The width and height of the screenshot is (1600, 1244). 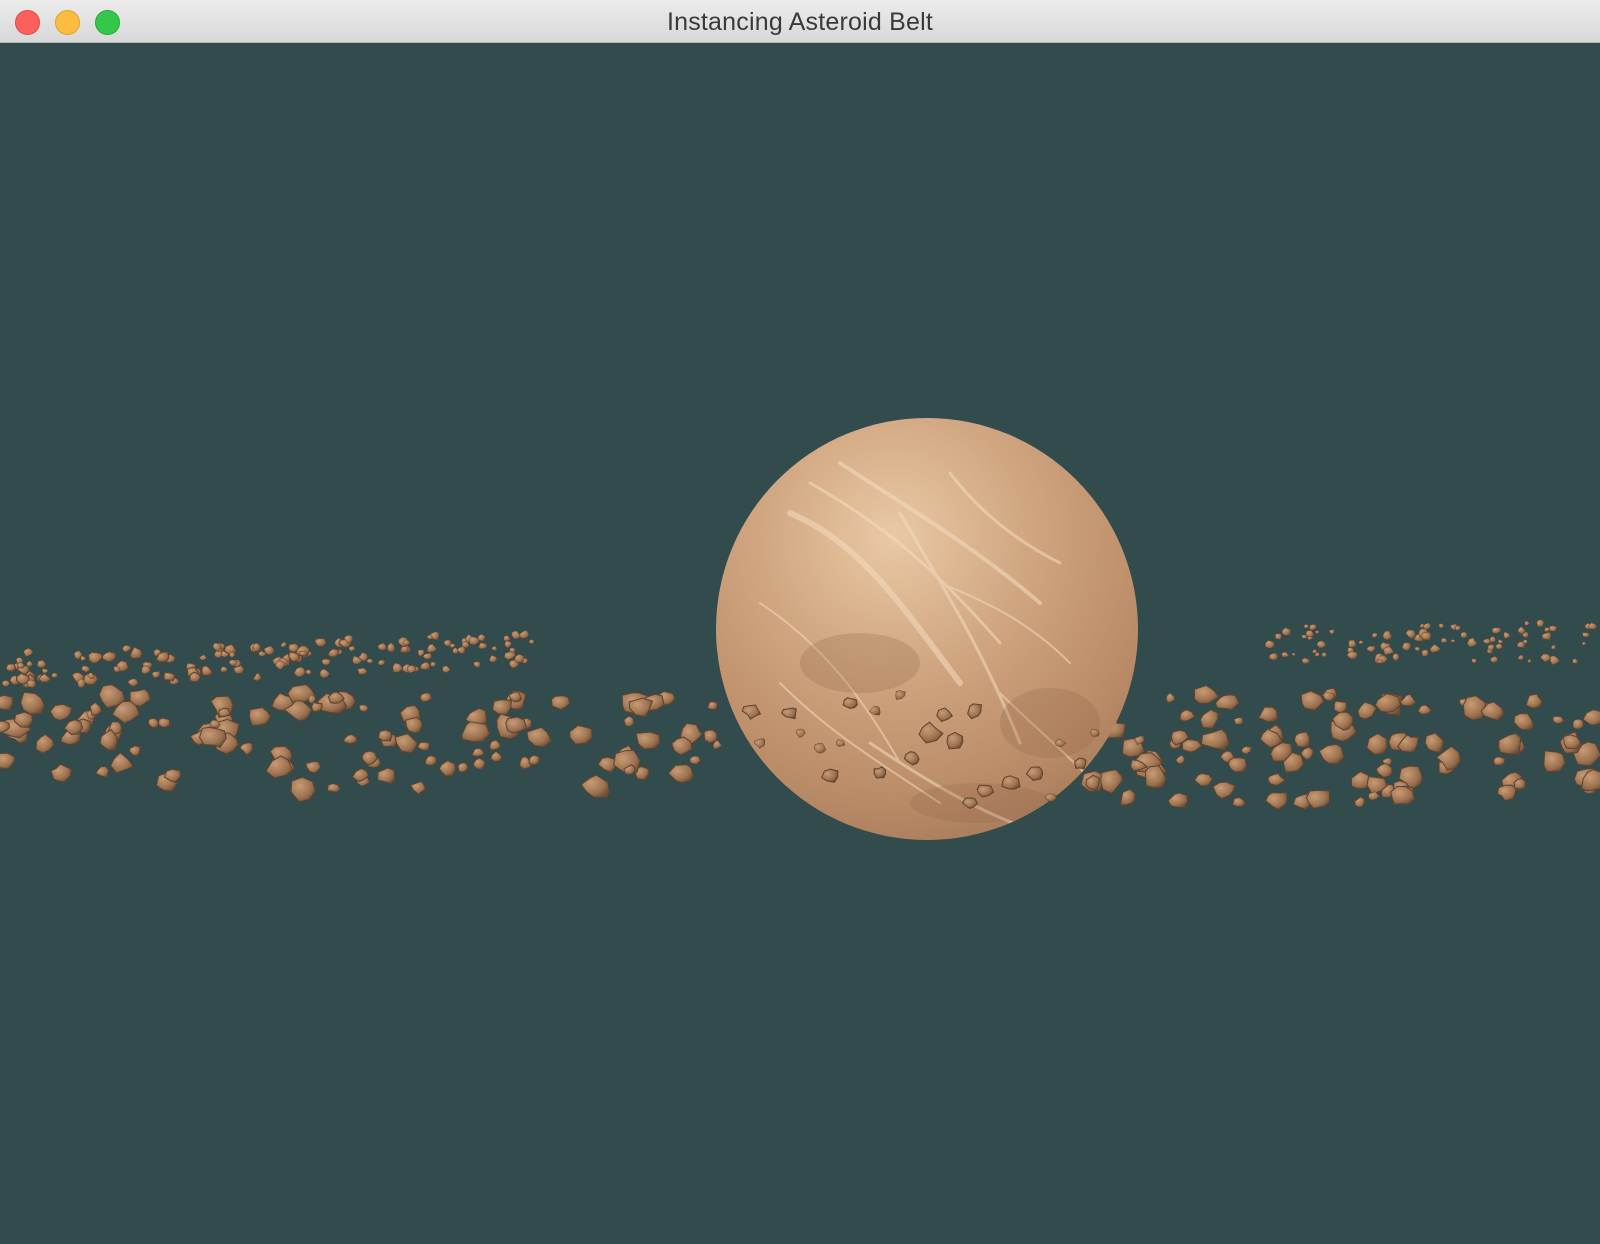 I want to click on window-title: Instancing Asteroid Belt, so click(x=800, y=22).